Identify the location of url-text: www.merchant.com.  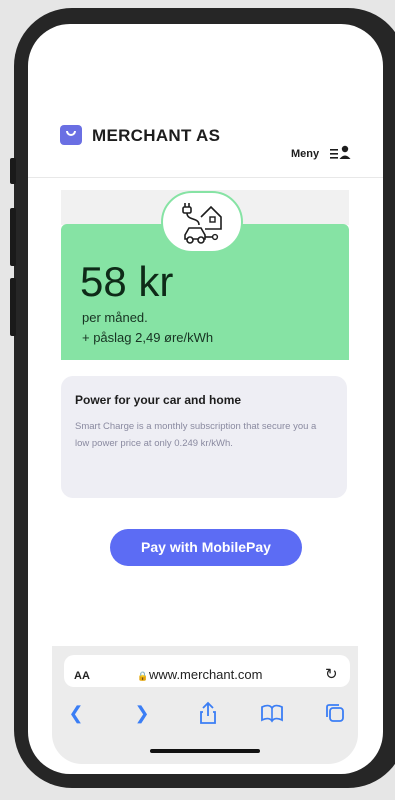
(205, 674).